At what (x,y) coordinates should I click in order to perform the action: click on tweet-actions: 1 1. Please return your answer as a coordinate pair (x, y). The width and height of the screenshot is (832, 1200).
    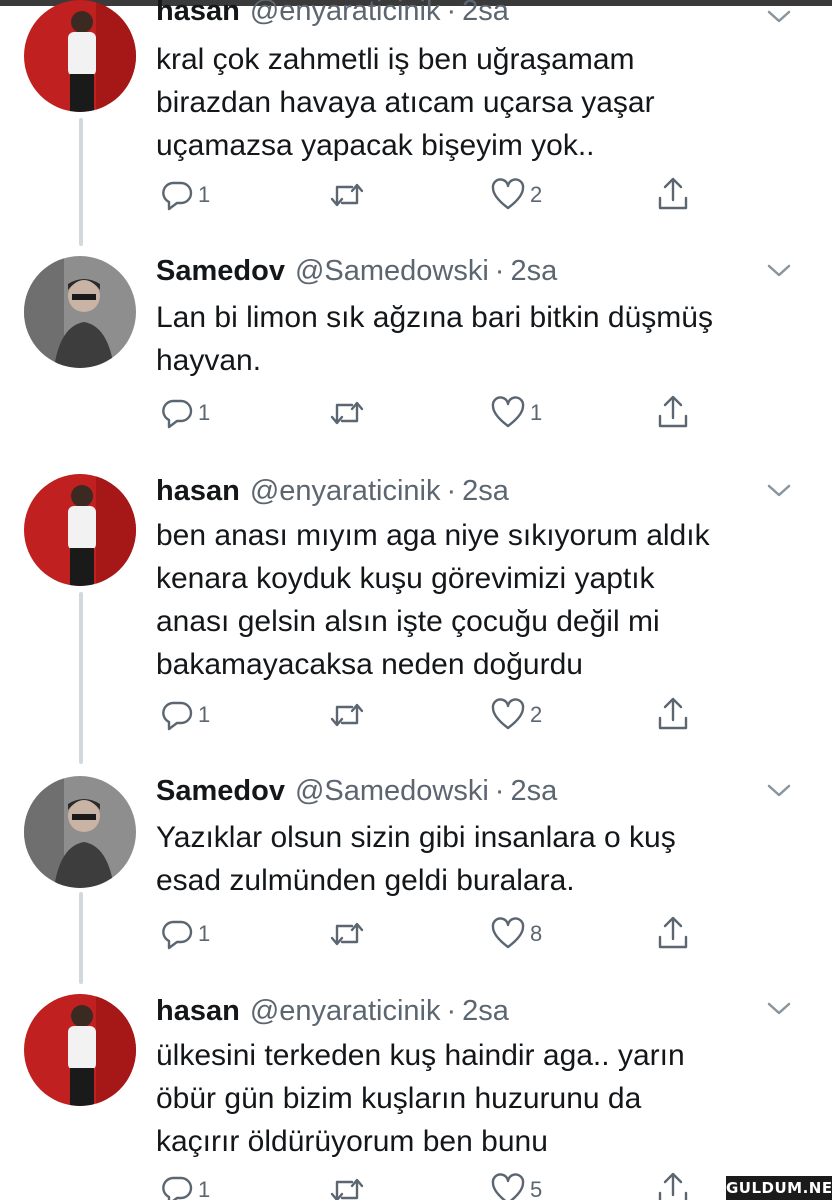
    Looking at the image, I should click on (436, 413).